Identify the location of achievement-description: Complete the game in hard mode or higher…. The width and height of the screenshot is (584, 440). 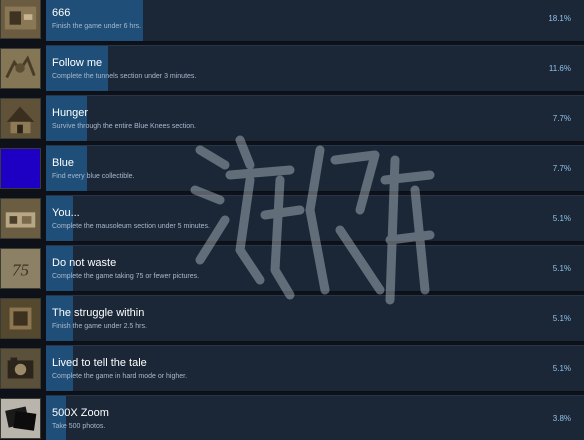
(120, 376).